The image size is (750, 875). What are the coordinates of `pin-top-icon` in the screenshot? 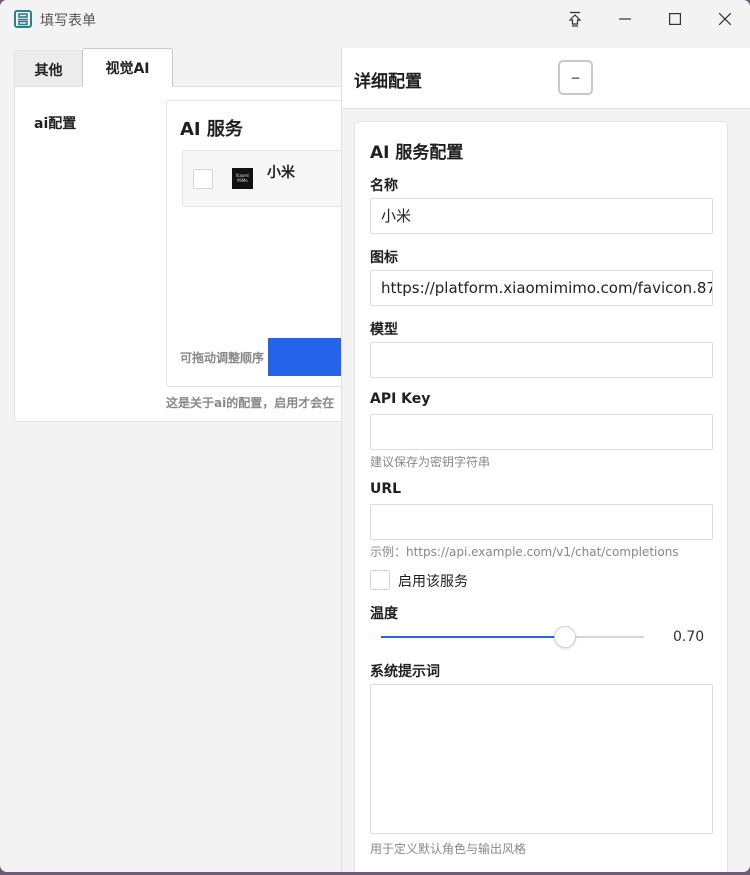 It's located at (575, 19).